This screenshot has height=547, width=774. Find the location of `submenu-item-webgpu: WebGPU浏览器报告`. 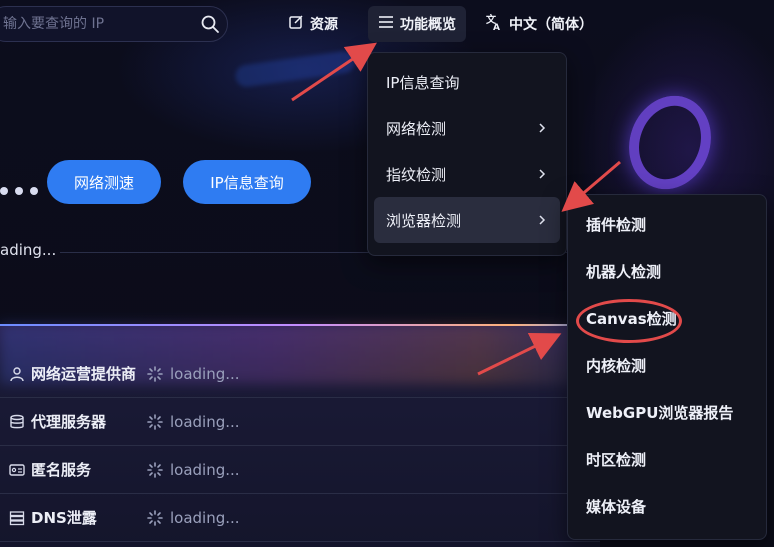

submenu-item-webgpu: WebGPU浏览器报告 is located at coordinates (667, 412).